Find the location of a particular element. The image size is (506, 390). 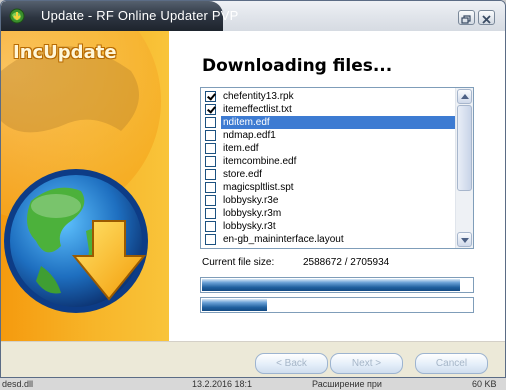

file-name: ndmap.edf1 is located at coordinates (249, 135).